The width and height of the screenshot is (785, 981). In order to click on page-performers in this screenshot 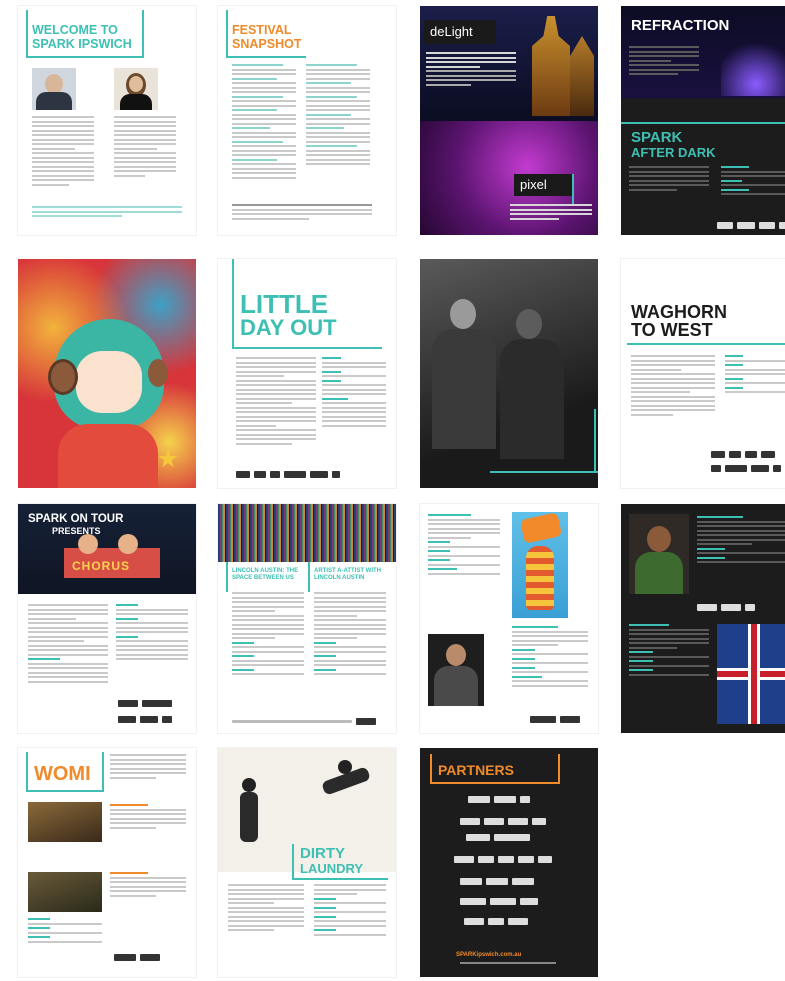, I will do `click(509, 373)`.